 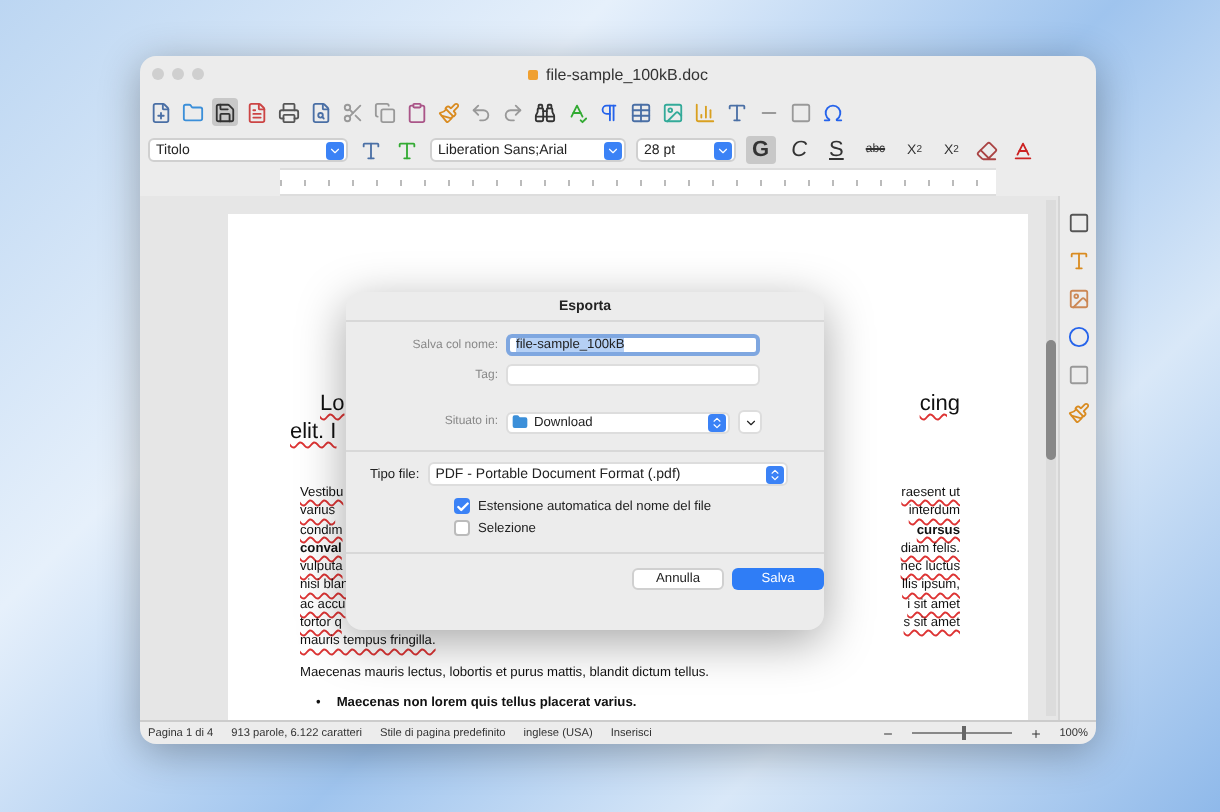 What do you see at coordinates (1035, 733) in the screenshot?
I see `zoom-in-icon` at bounding box center [1035, 733].